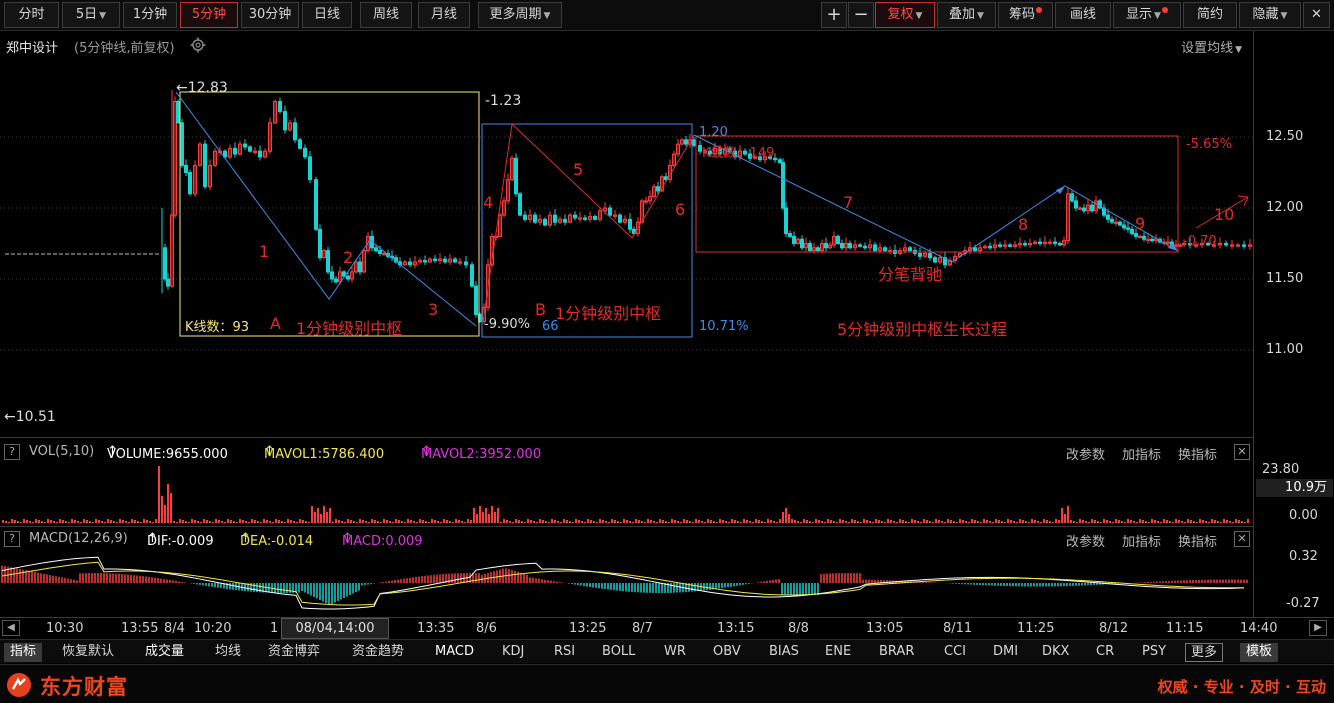  I want to click on tab-cr: CR, so click(1105, 652).